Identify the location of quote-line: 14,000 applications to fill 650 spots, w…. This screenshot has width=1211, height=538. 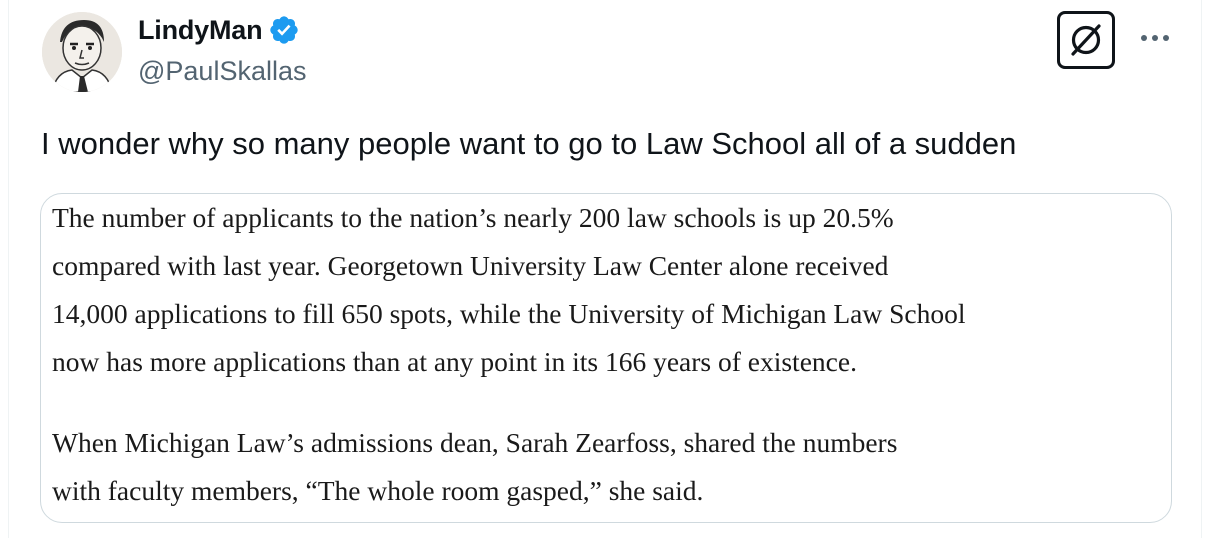
(509, 313).